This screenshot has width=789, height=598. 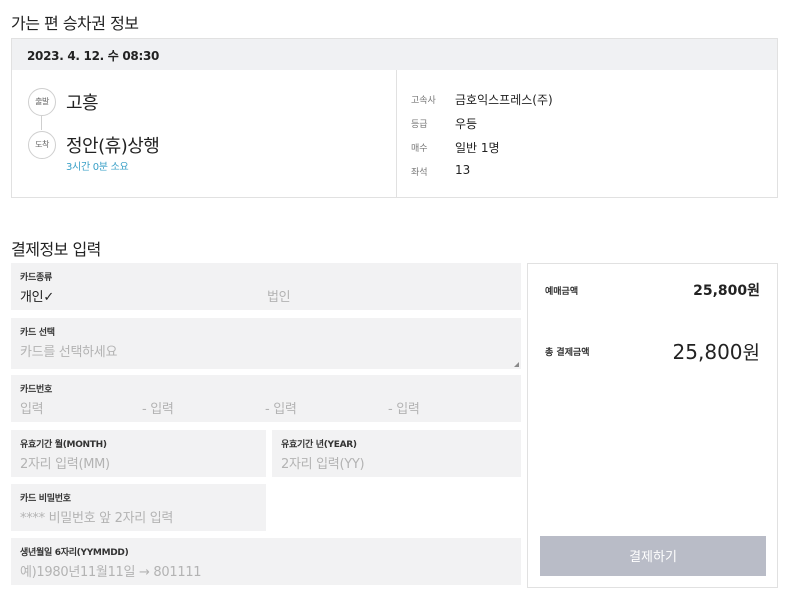 I want to click on exp-year-field: 유효기간 년(YEAR) 2자리 입력(YY), so click(x=396, y=453).